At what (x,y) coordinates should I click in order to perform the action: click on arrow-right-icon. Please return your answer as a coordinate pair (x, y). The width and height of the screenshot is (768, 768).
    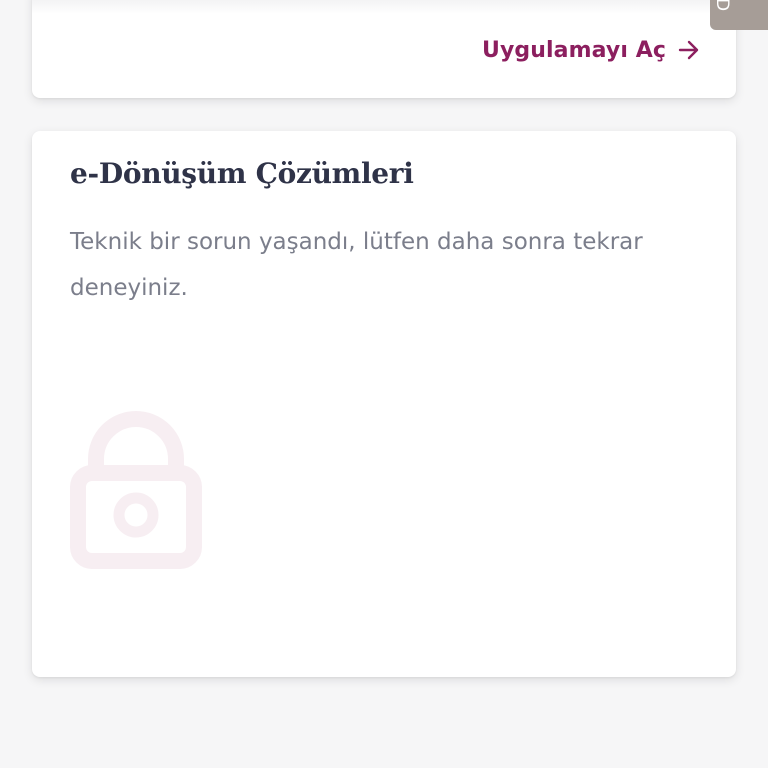
    Looking at the image, I should click on (689, 50).